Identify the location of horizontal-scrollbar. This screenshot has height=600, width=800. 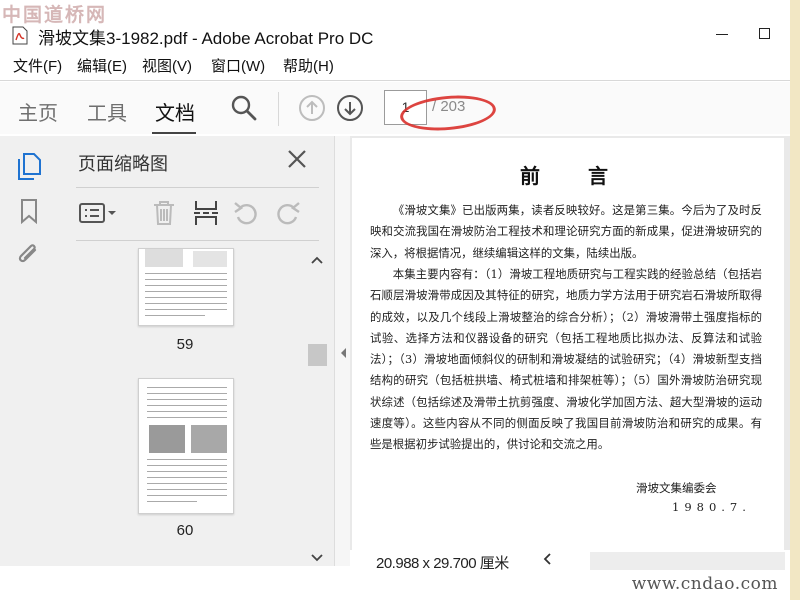
(687, 561).